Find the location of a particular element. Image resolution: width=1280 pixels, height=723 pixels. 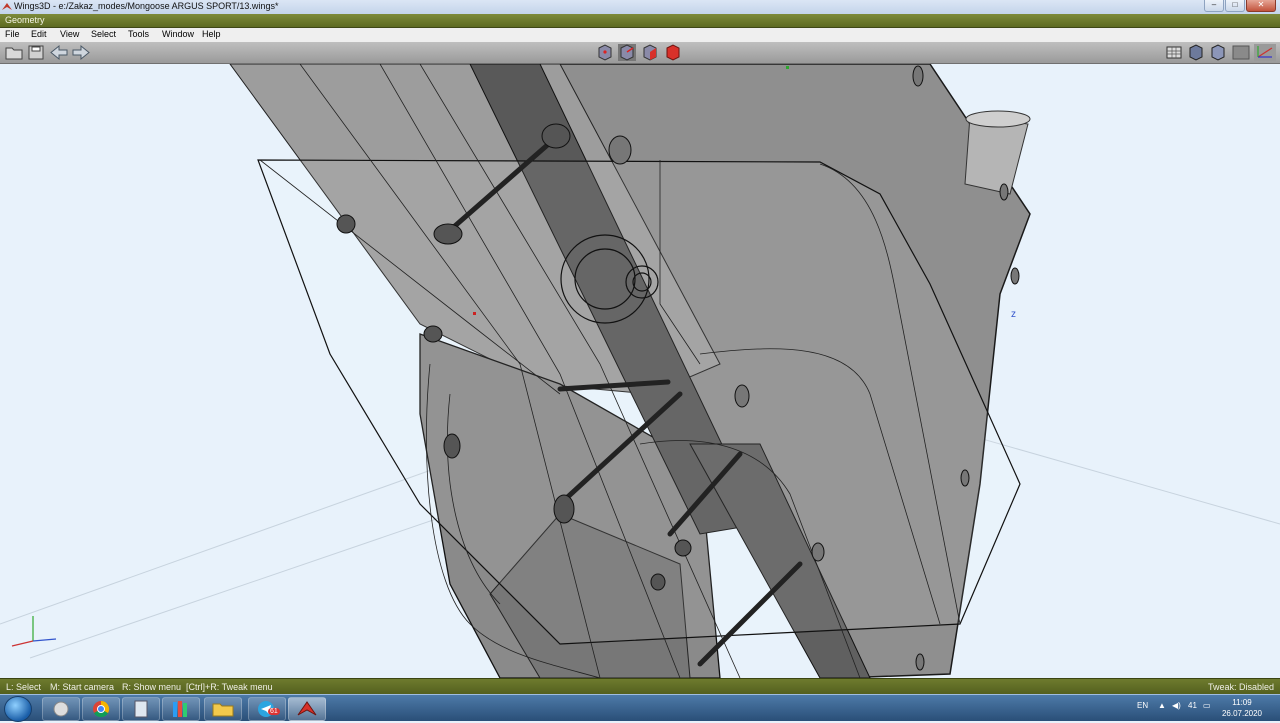

taskbar-wings3d is located at coordinates (307, 709).